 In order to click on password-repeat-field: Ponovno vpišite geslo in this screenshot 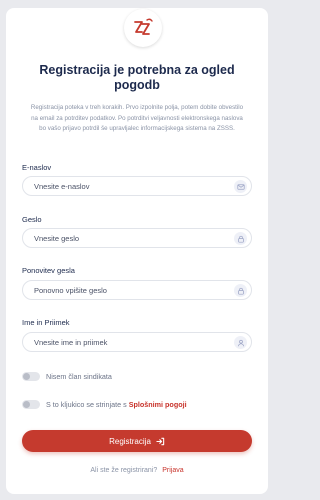, I will do `click(137, 290)`.